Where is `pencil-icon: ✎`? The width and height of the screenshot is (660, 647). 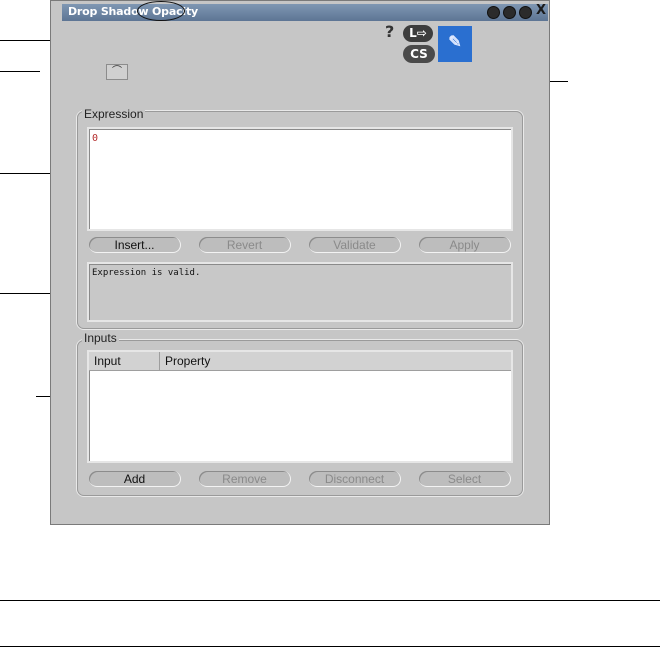
pencil-icon: ✎ is located at coordinates (455, 44).